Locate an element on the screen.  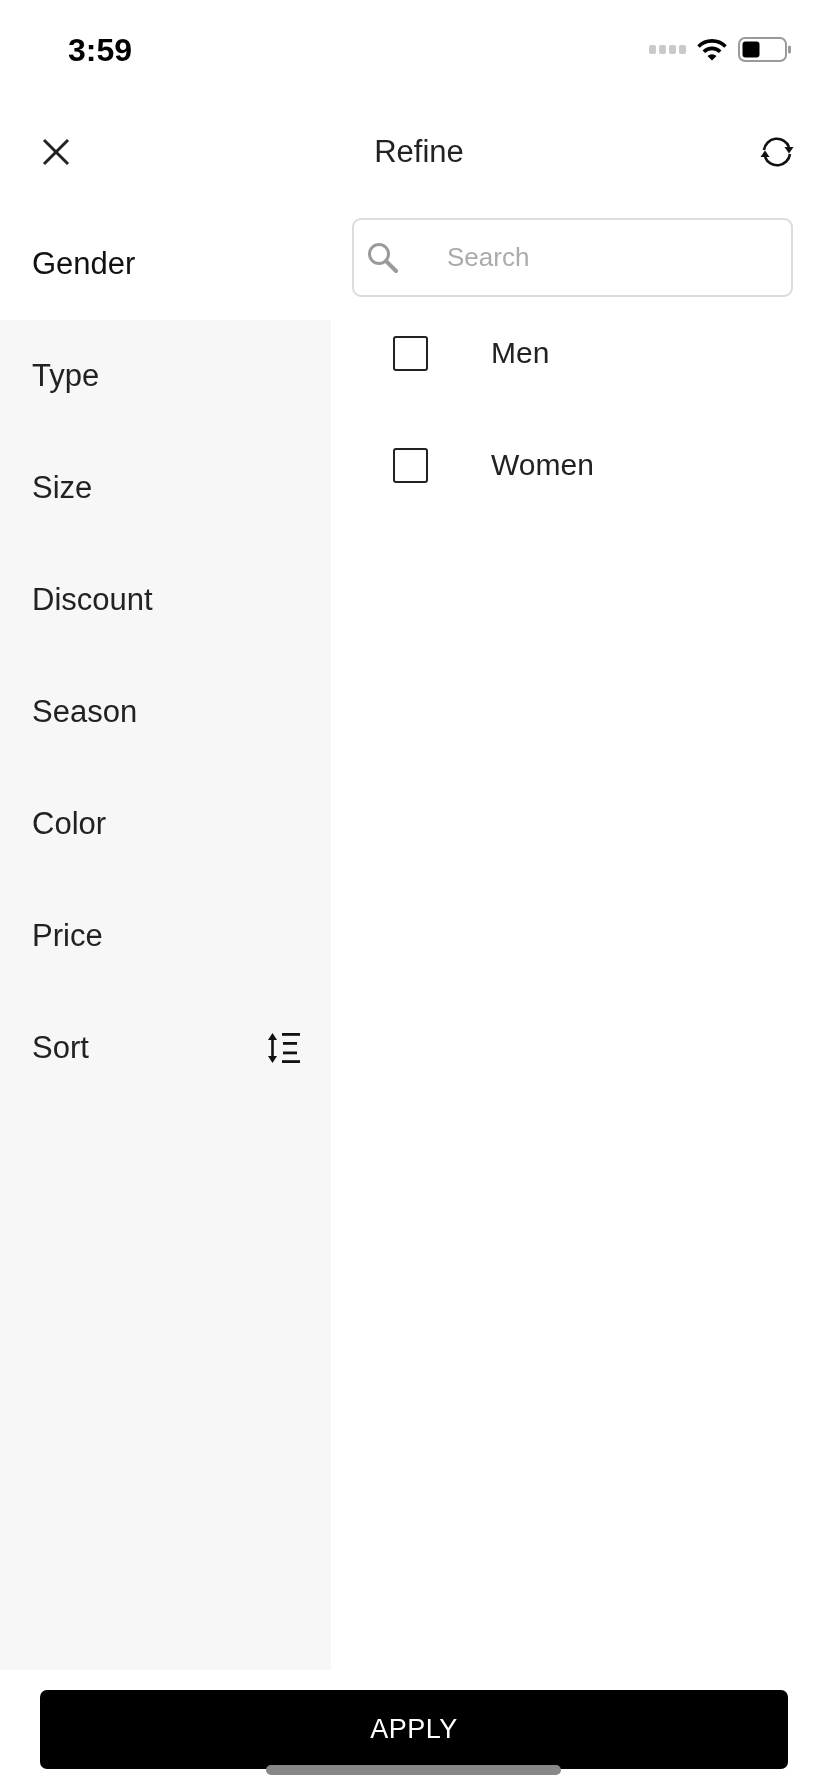
refresh-icon is located at coordinates (777, 151).